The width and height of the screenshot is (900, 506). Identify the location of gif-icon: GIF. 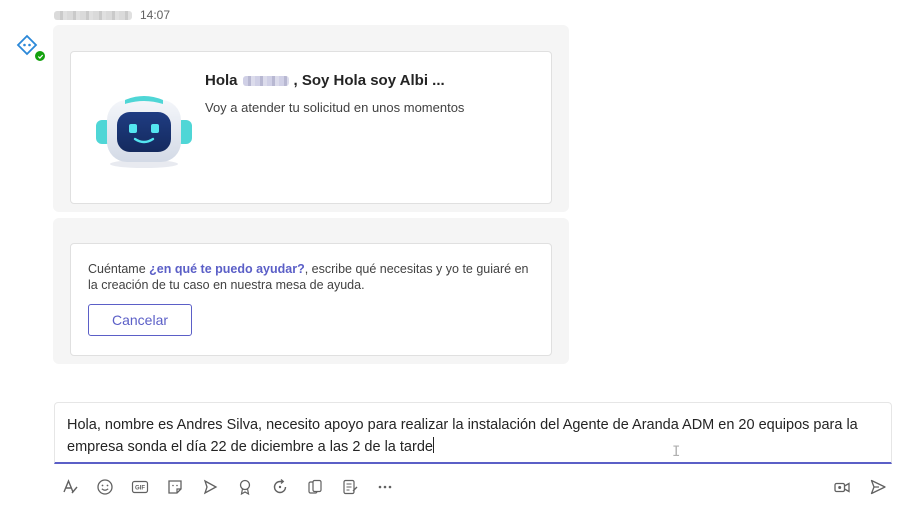
(140, 487).